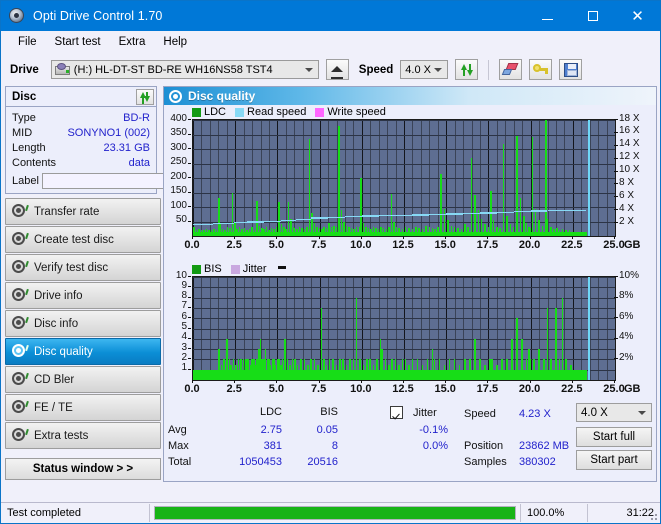 The height and width of the screenshot is (524, 661). What do you see at coordinates (178, 118) in the screenshot?
I see `y-tick-label: 400` at bounding box center [178, 118].